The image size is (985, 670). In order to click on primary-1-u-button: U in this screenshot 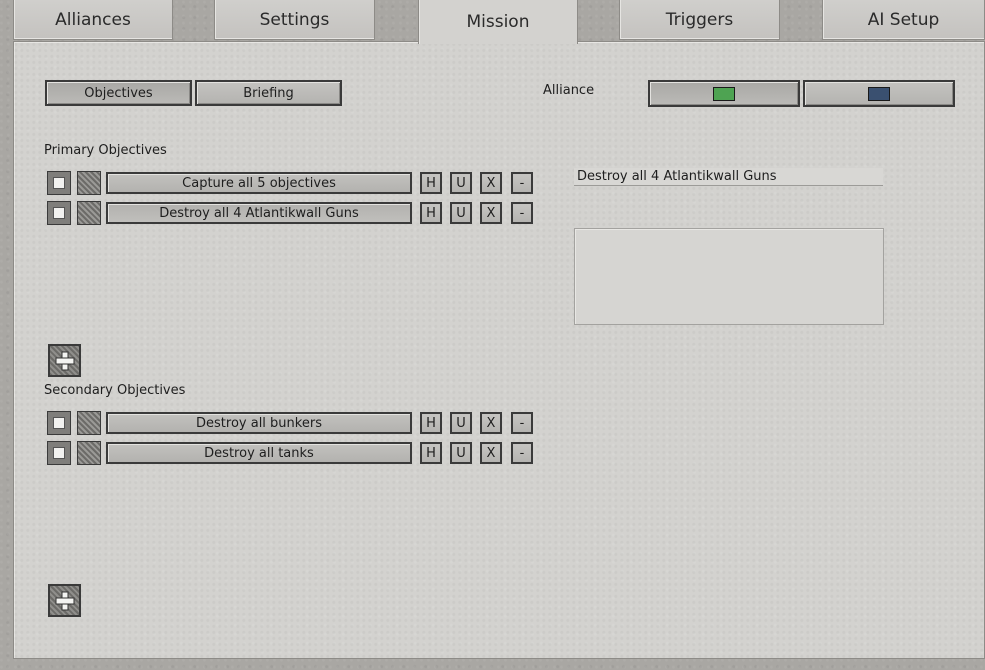, I will do `click(461, 183)`.